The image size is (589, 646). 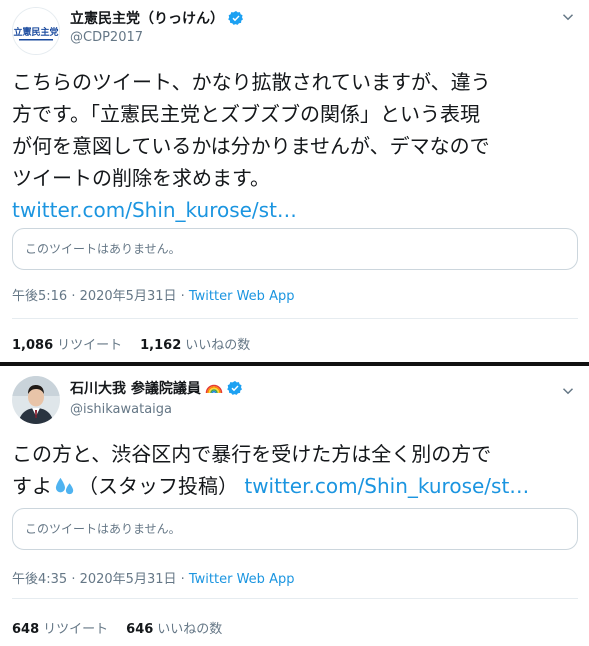 I want to click on avatar-ishikawa, so click(x=36, y=400).